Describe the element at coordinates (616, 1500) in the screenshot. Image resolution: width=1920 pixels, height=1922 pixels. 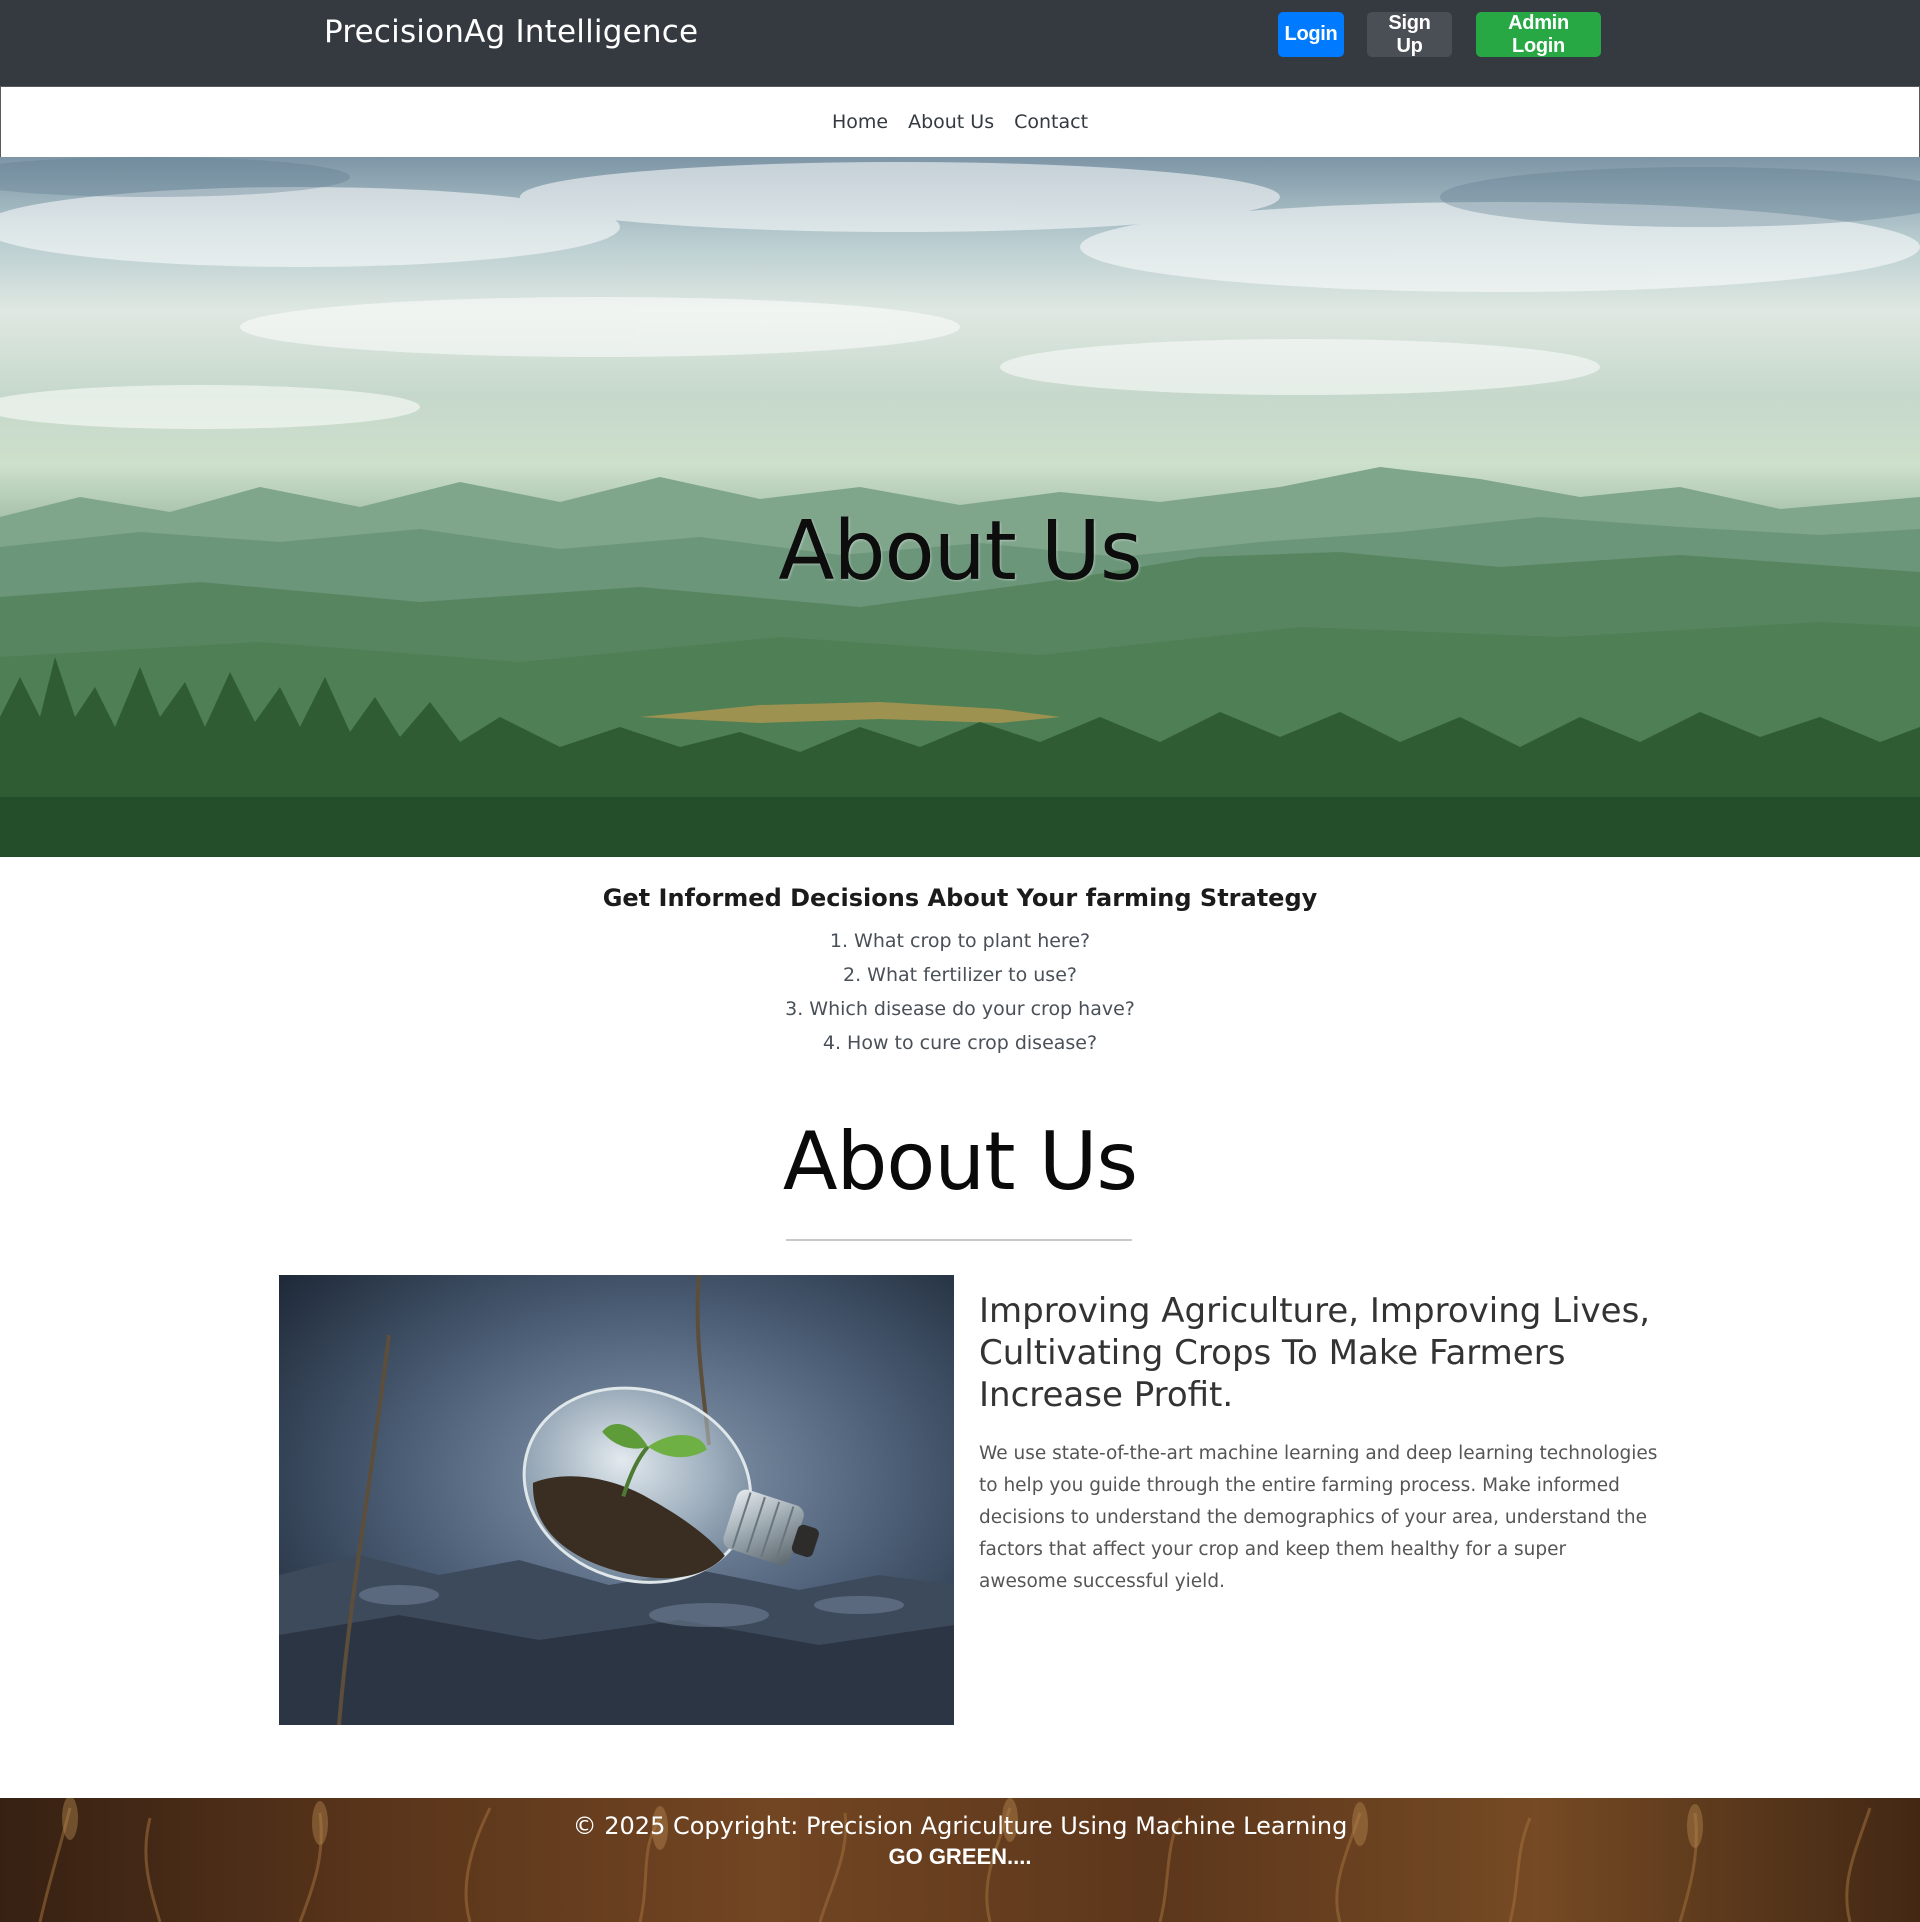
I see `lightbulb-seedling-image` at that location.